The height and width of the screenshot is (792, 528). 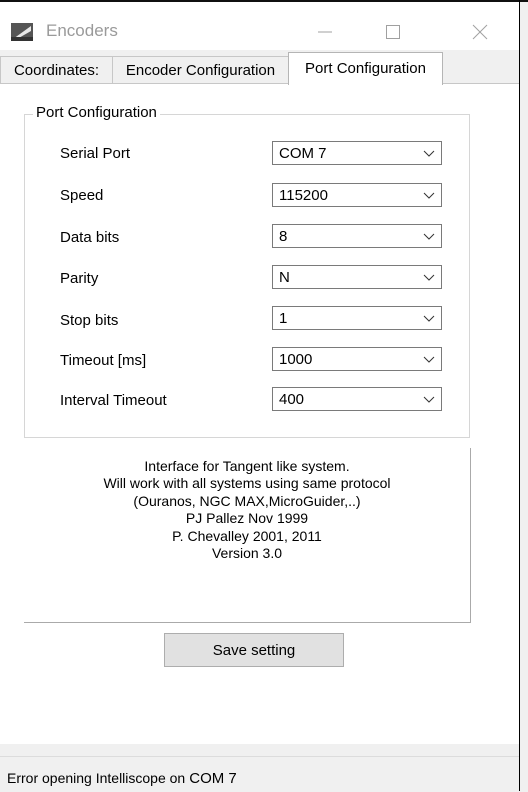 What do you see at coordinates (357, 195) in the screenshot?
I see `speed-select: 115200` at bounding box center [357, 195].